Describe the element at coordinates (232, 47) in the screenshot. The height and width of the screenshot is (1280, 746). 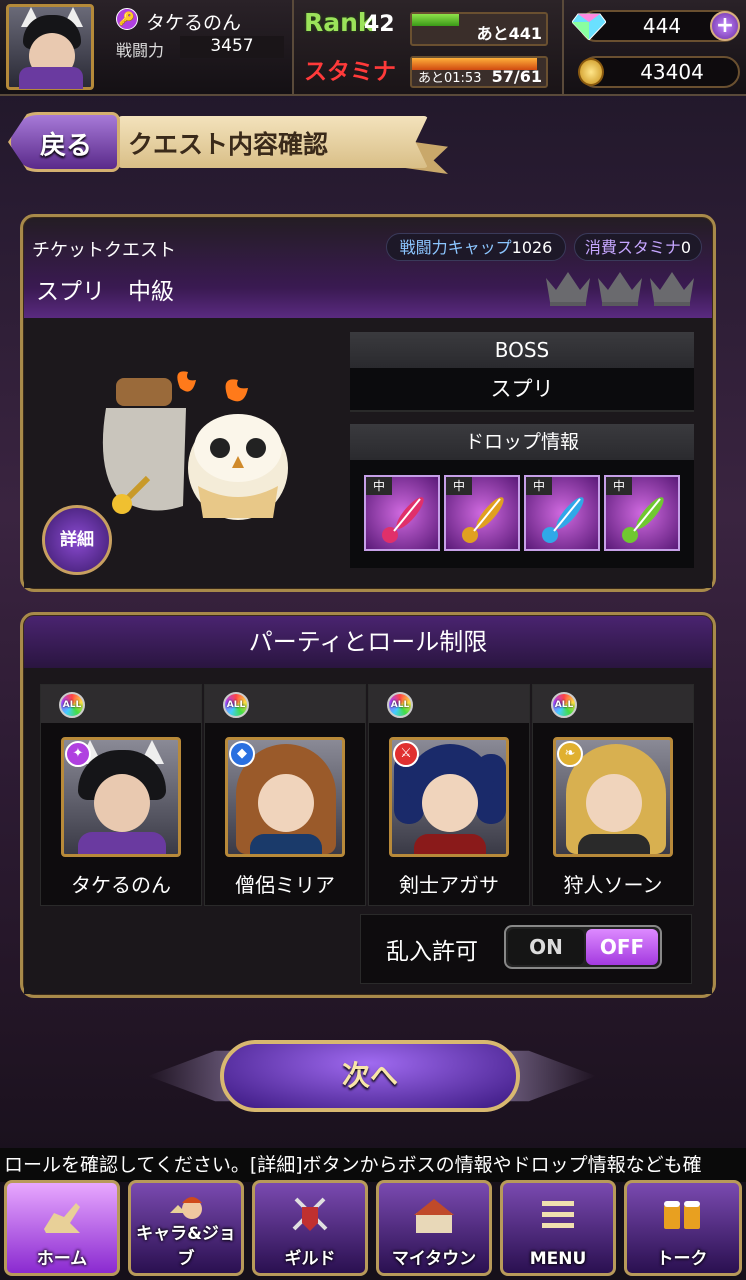
I see `power-value: 3457` at that location.